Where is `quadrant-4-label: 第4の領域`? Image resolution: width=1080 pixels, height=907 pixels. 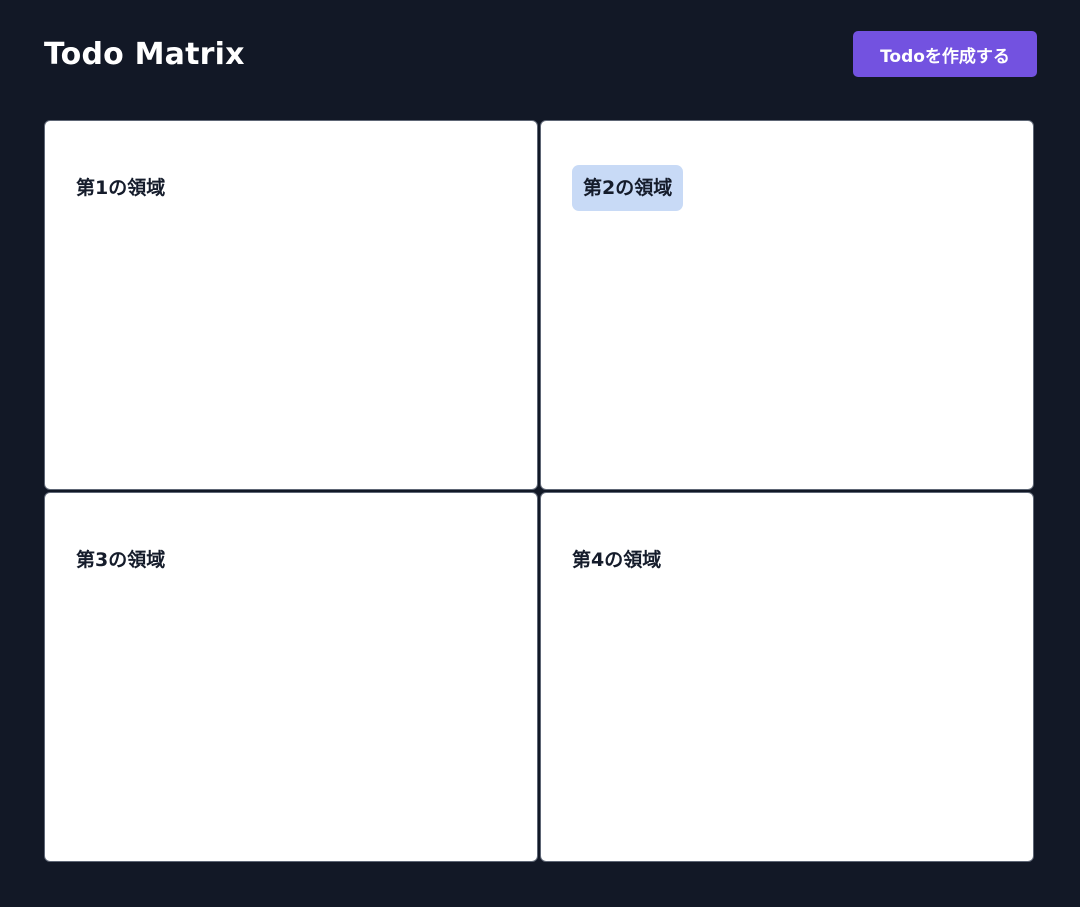 quadrant-4-label: 第4の領域 is located at coordinates (617, 560).